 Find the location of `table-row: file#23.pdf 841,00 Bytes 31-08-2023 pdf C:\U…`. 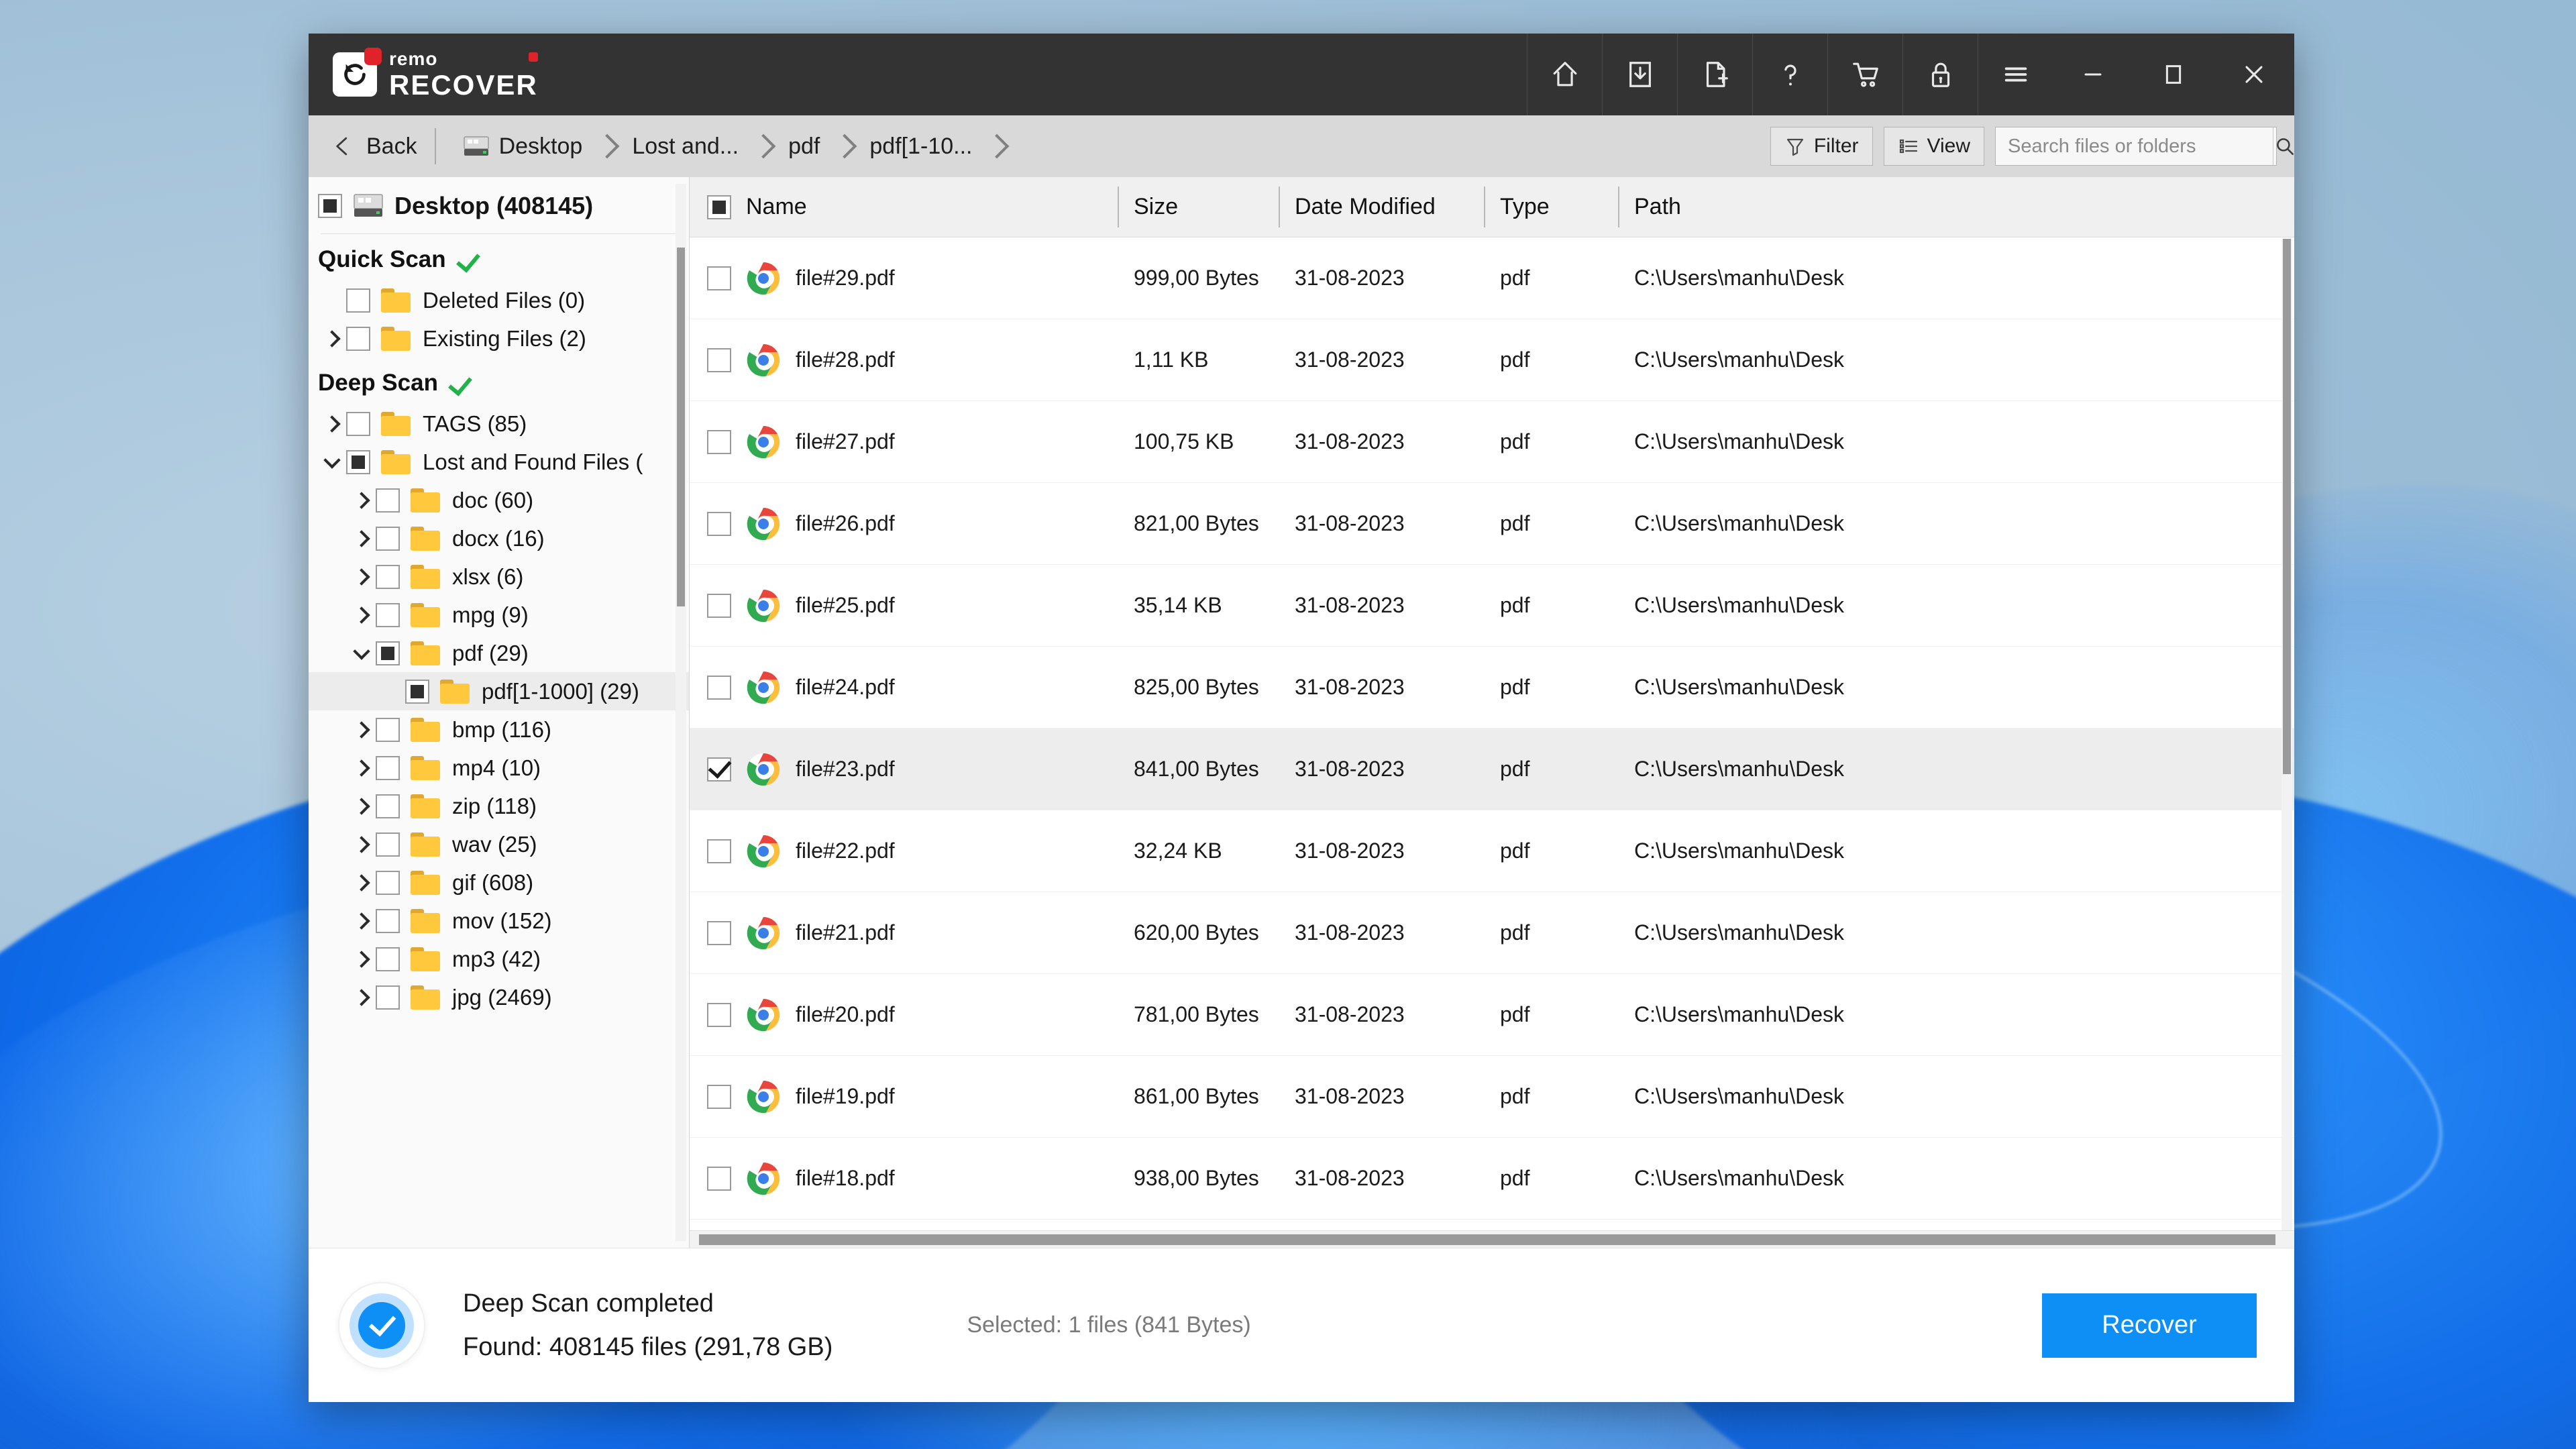

table-row: file#23.pdf 841,00 Bytes 31-08-2023 pdf C:\U… is located at coordinates (1492, 769).